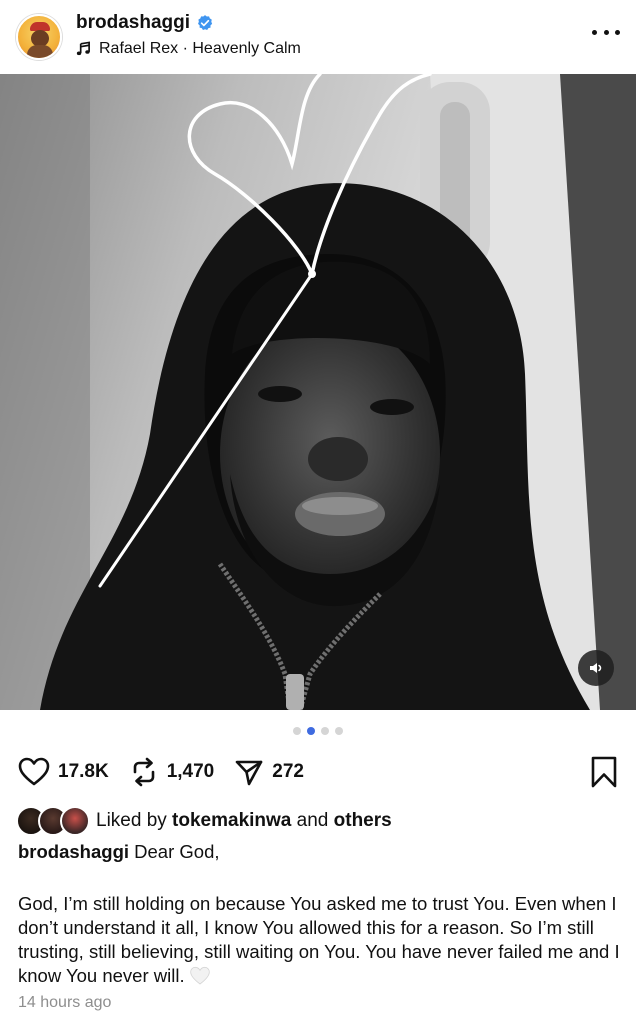 The height and width of the screenshot is (1024, 636). What do you see at coordinates (205, 23) in the screenshot?
I see `verified-badge-icon` at bounding box center [205, 23].